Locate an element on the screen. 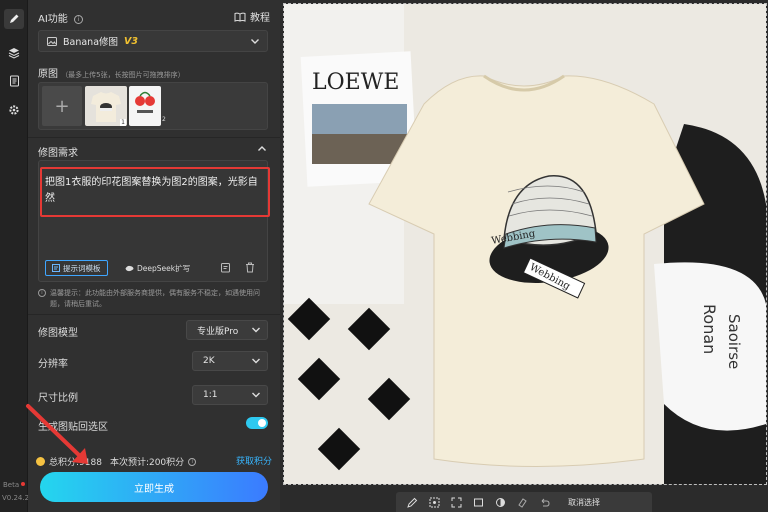  generate-button: 立即生成 is located at coordinates (154, 487).